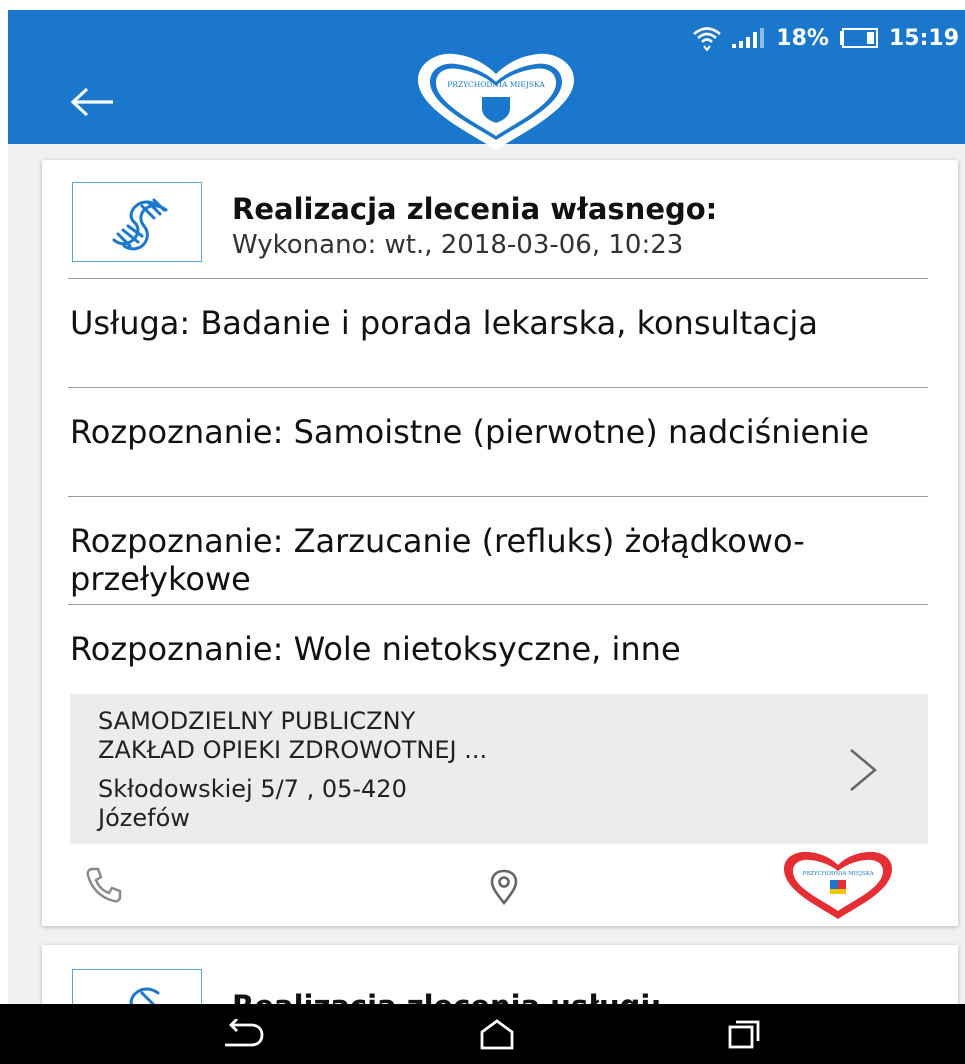 Image resolution: width=965 pixels, height=1064 pixels. What do you see at coordinates (257, 721) in the screenshot?
I see `facility-name: SAMODZIELNY PUBLICZNY` at bounding box center [257, 721].